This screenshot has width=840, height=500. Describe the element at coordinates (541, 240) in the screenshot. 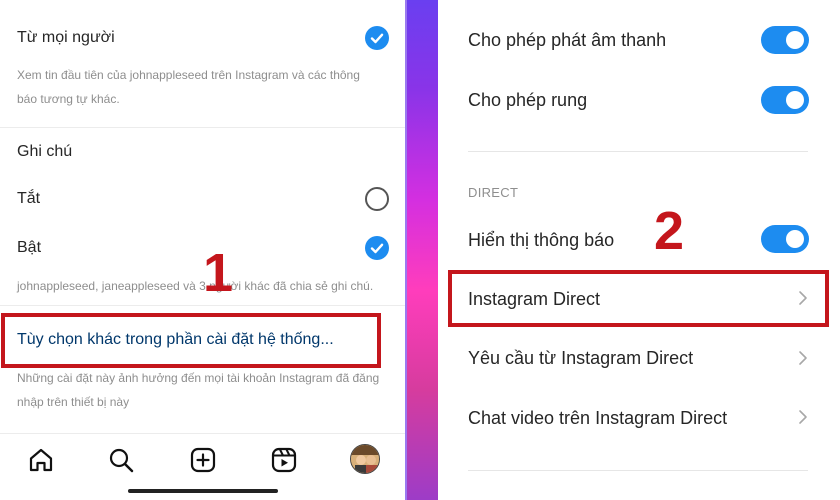

I see `show-notifications-label: Hiển thị thông báo` at that location.